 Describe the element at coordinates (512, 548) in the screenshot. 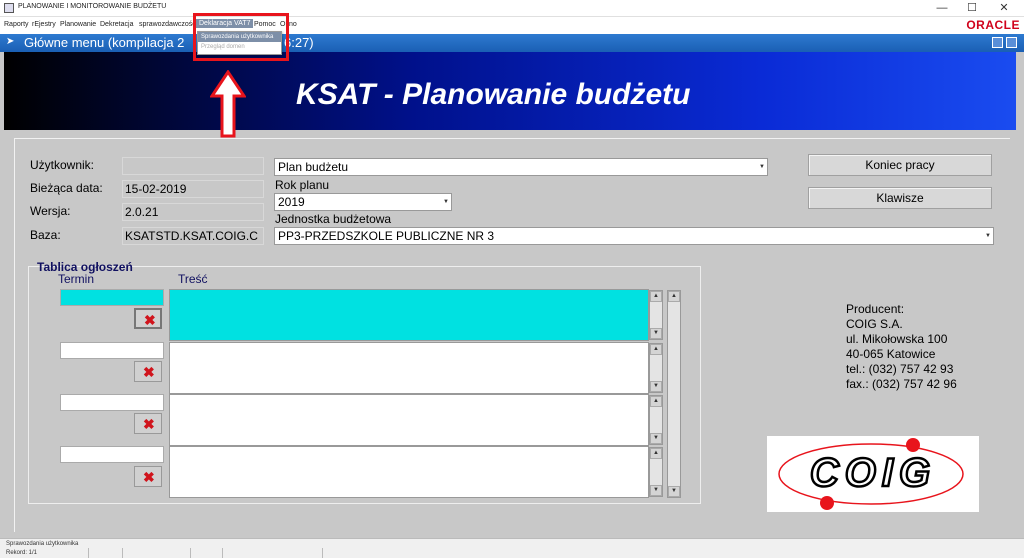

I see `status-bar: Sprawozdania użytkownika Rekord: 1/1` at that location.